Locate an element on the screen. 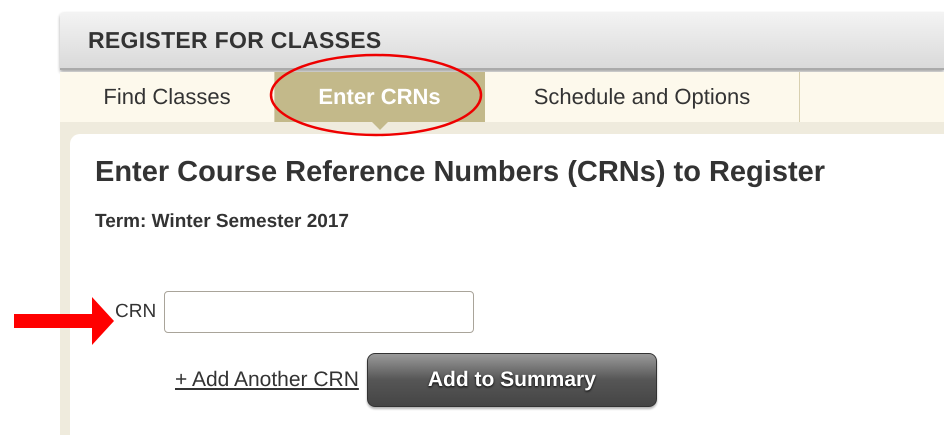 The image size is (944, 435). page-heading: Enter Course Reference Numbers (CRNs) to Register is located at coordinates (460, 172).